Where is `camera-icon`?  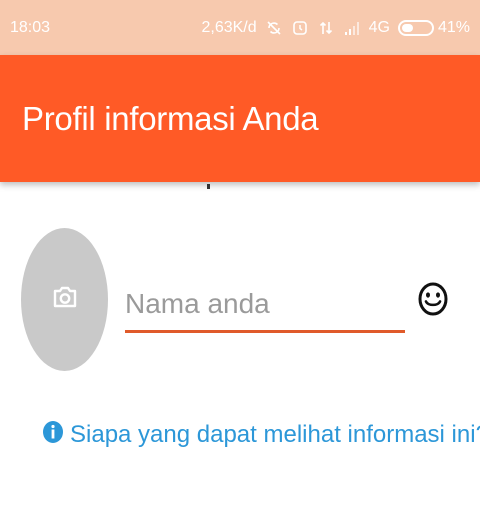
camera-icon is located at coordinates (65, 299).